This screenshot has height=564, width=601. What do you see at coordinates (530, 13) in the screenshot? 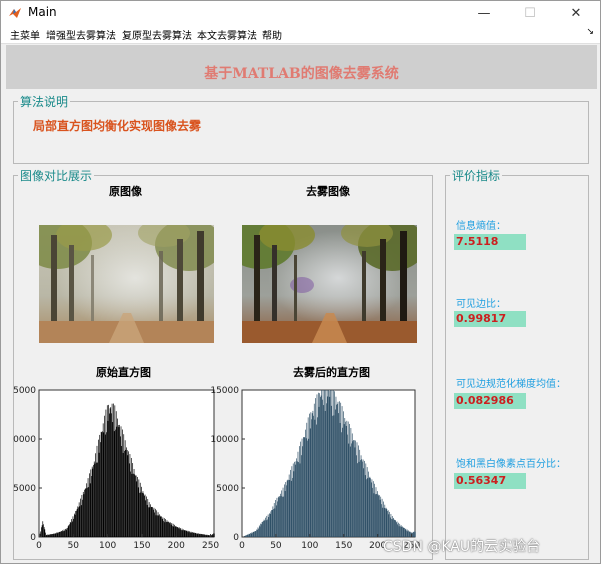
I see `maximize-button: ☐` at bounding box center [530, 13].